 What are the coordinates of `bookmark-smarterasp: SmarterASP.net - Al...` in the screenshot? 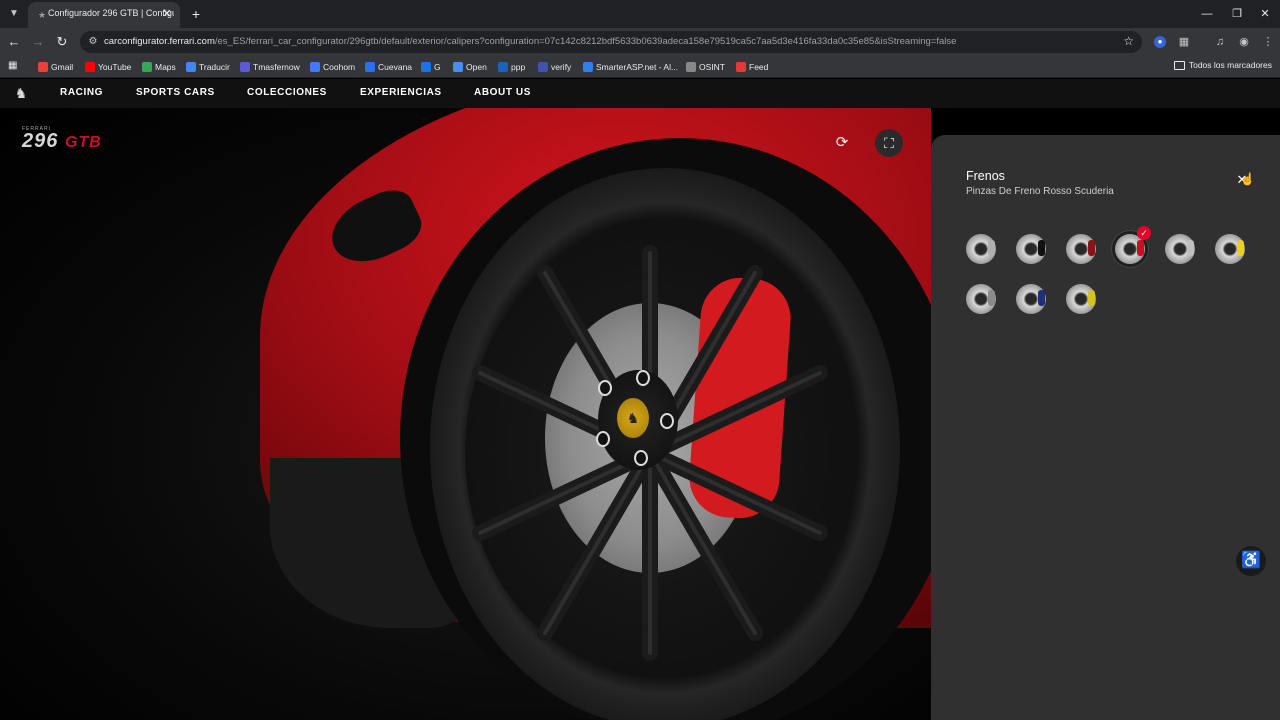 It's located at (630, 67).